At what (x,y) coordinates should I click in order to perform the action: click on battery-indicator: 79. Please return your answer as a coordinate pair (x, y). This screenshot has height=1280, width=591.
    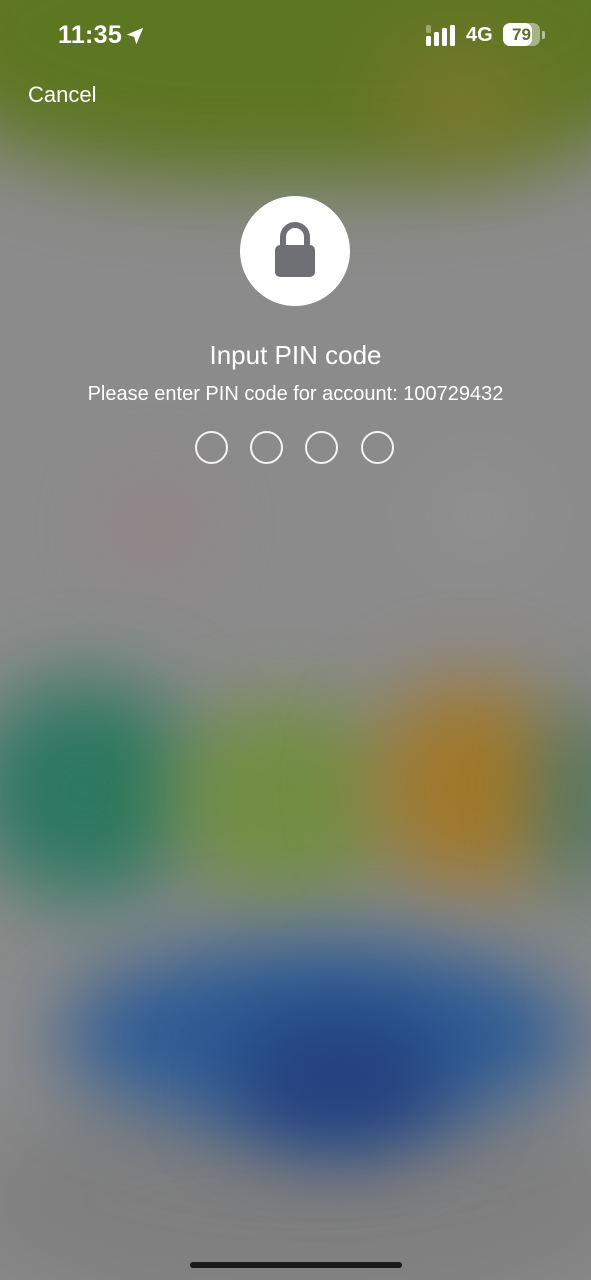
    Looking at the image, I should click on (521, 34).